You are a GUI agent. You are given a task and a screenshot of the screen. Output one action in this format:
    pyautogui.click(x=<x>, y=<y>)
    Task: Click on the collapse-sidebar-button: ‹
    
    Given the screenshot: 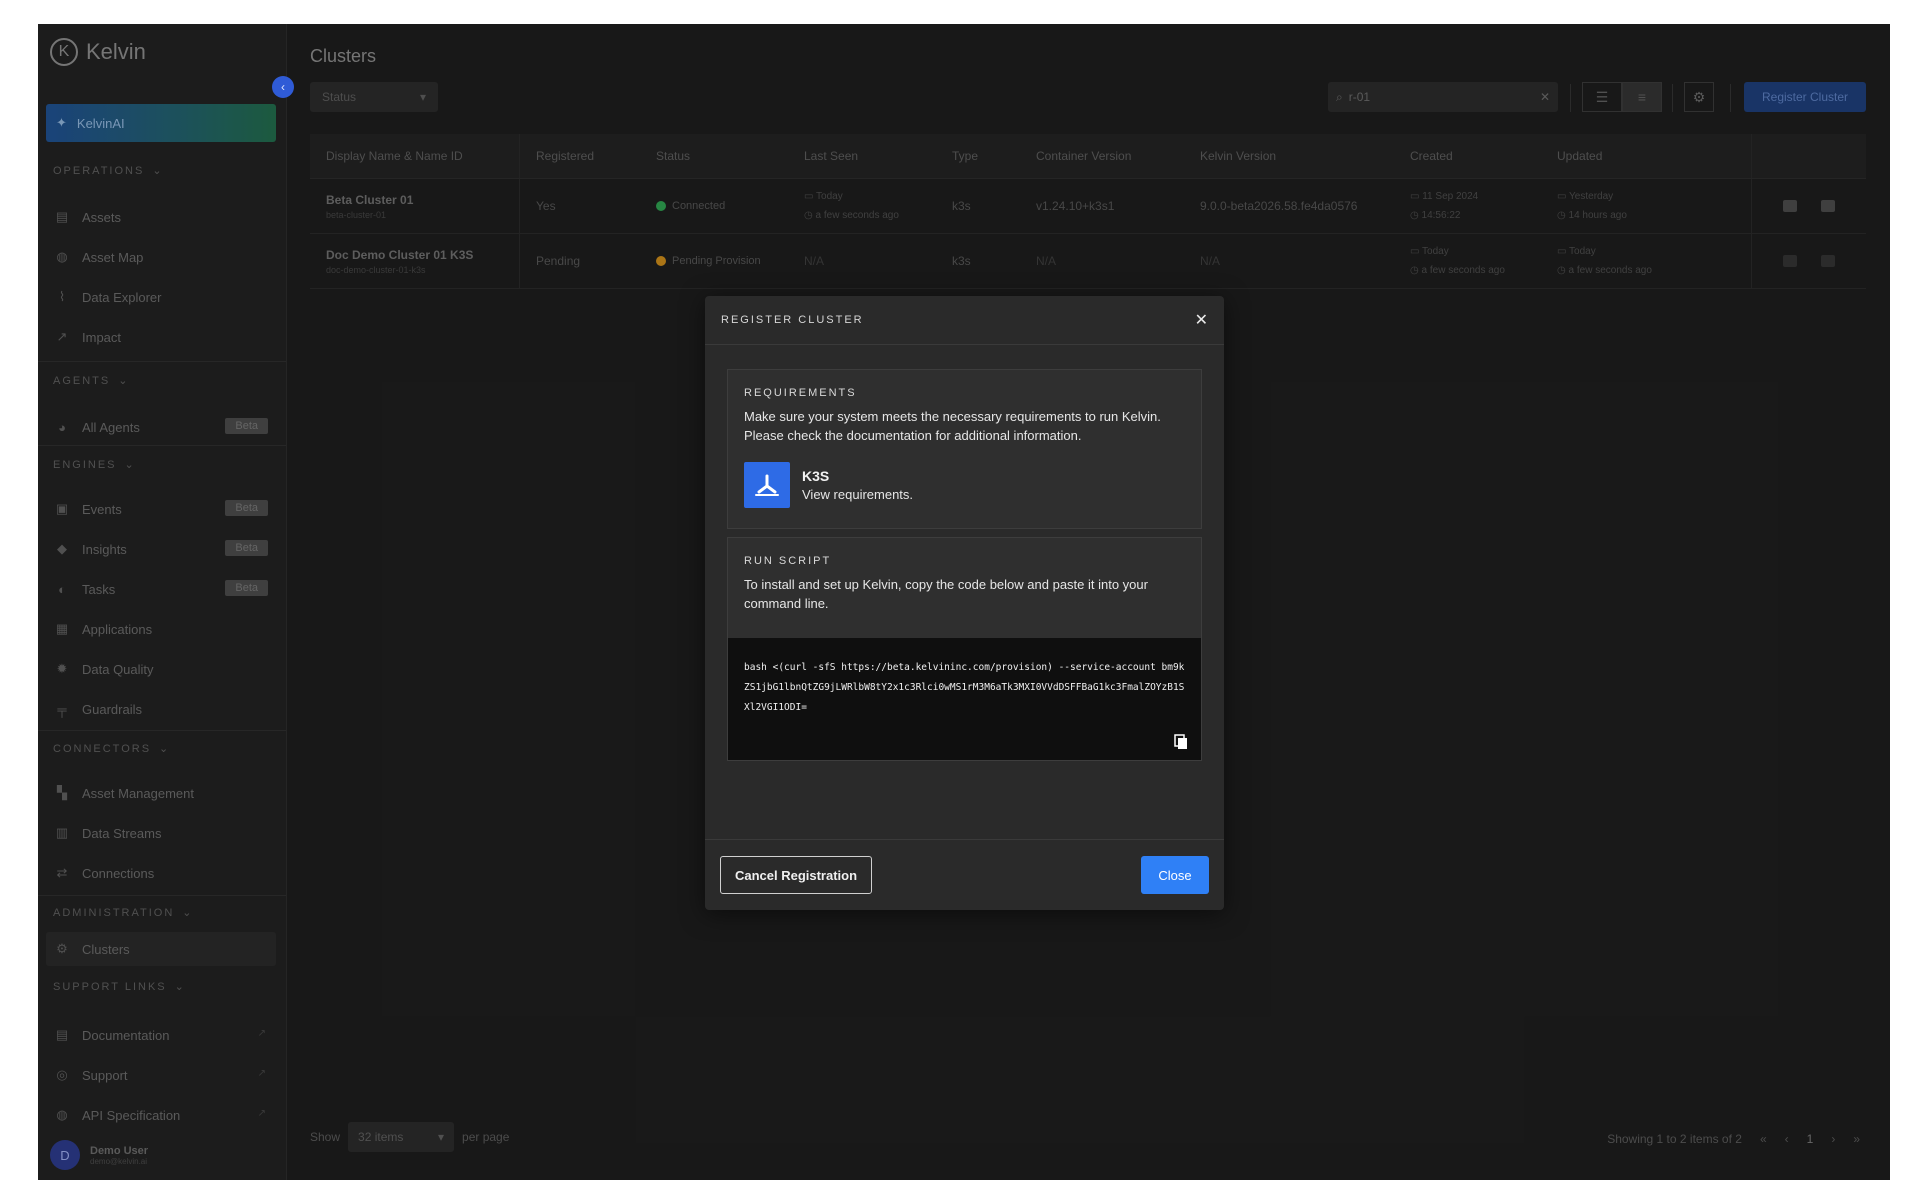 What is the action you would take?
    pyautogui.click(x=283, y=87)
    